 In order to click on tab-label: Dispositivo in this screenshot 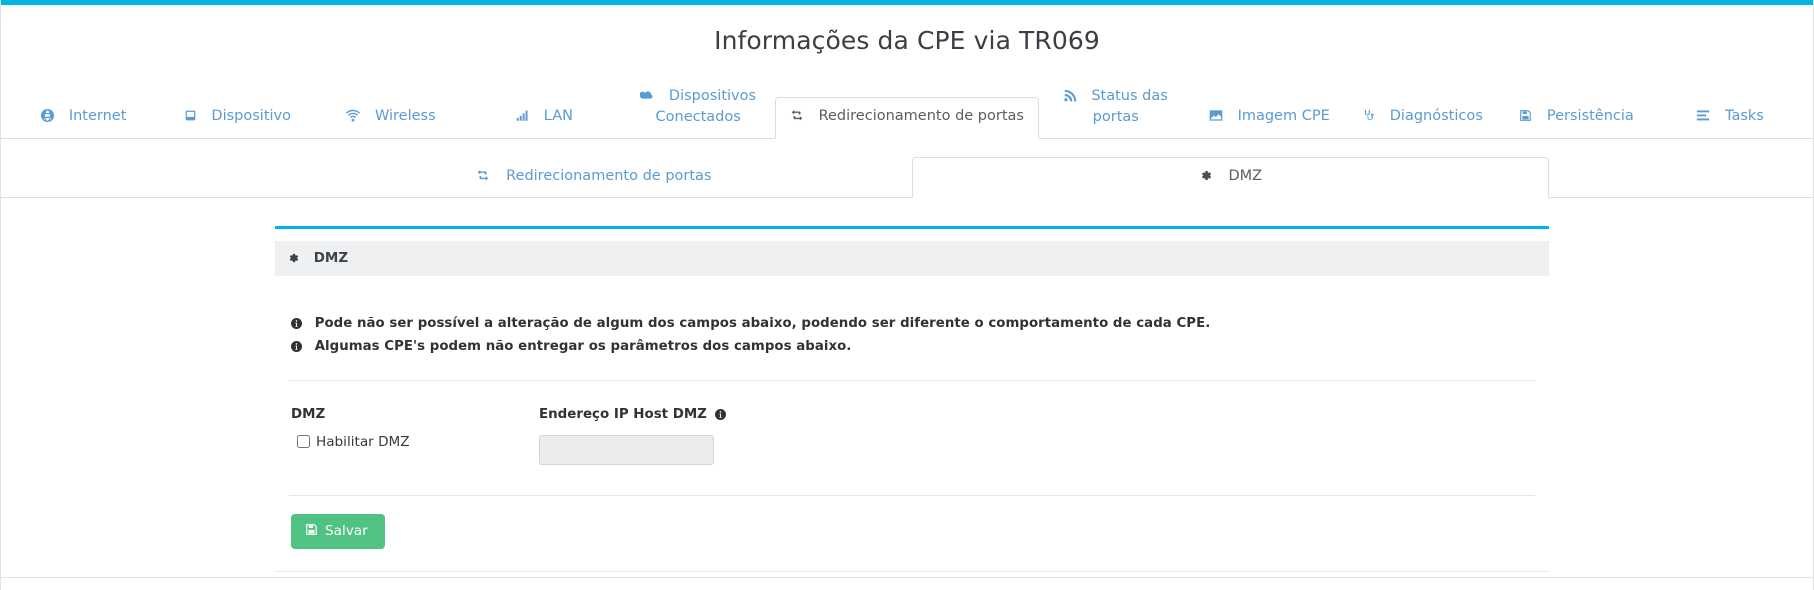, I will do `click(251, 115)`.